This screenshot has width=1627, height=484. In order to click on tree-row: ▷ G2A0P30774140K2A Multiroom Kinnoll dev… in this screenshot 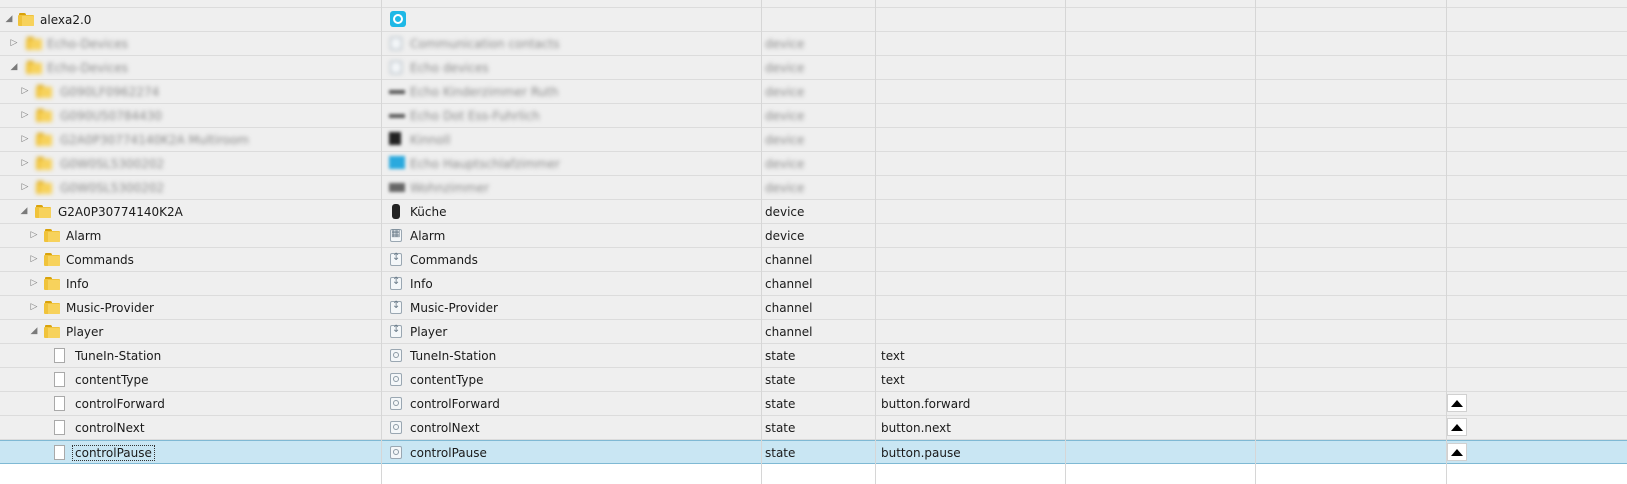, I will do `click(813, 140)`.